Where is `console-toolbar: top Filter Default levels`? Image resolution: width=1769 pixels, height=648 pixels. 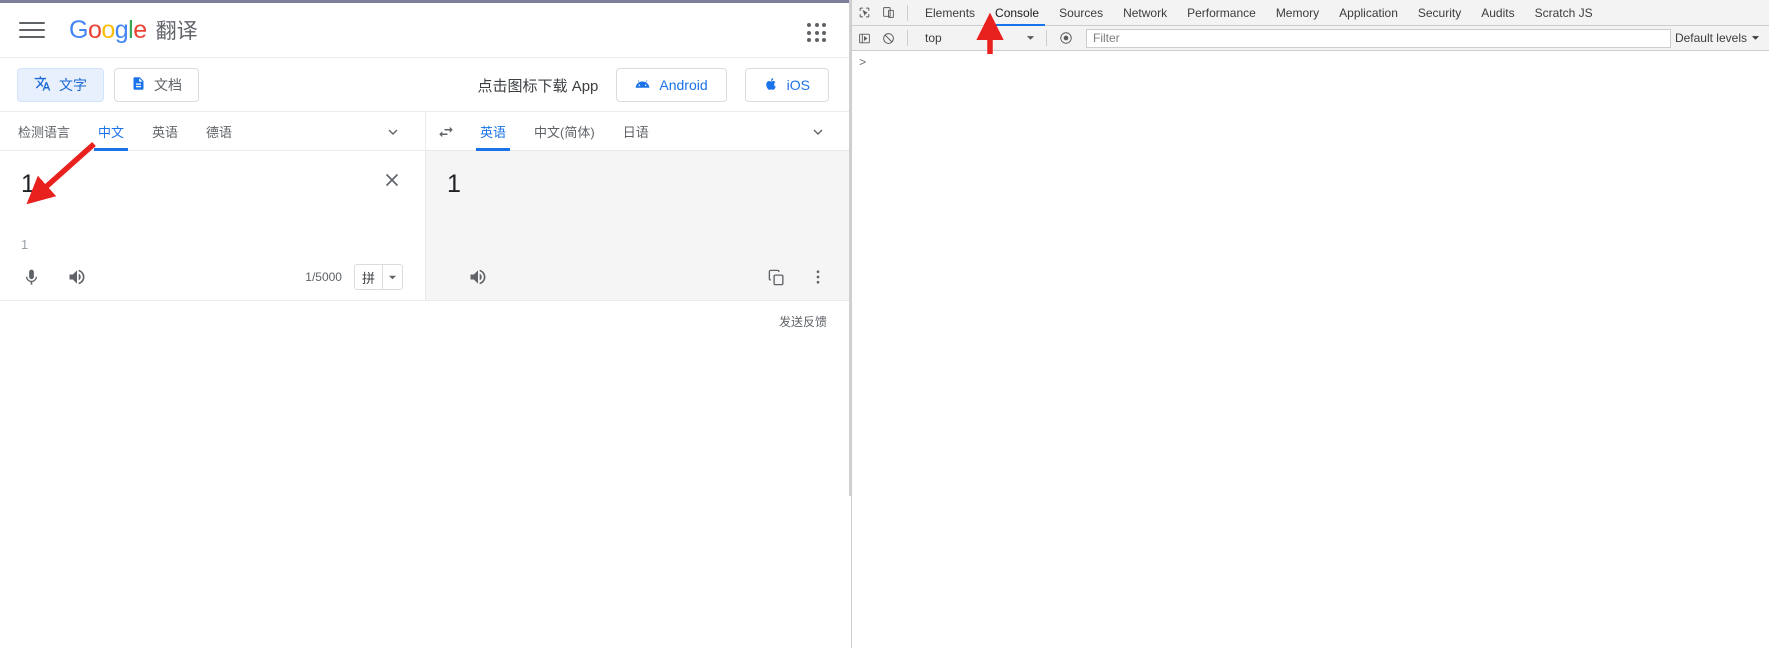
console-toolbar: top Filter Default levels is located at coordinates (1310, 38).